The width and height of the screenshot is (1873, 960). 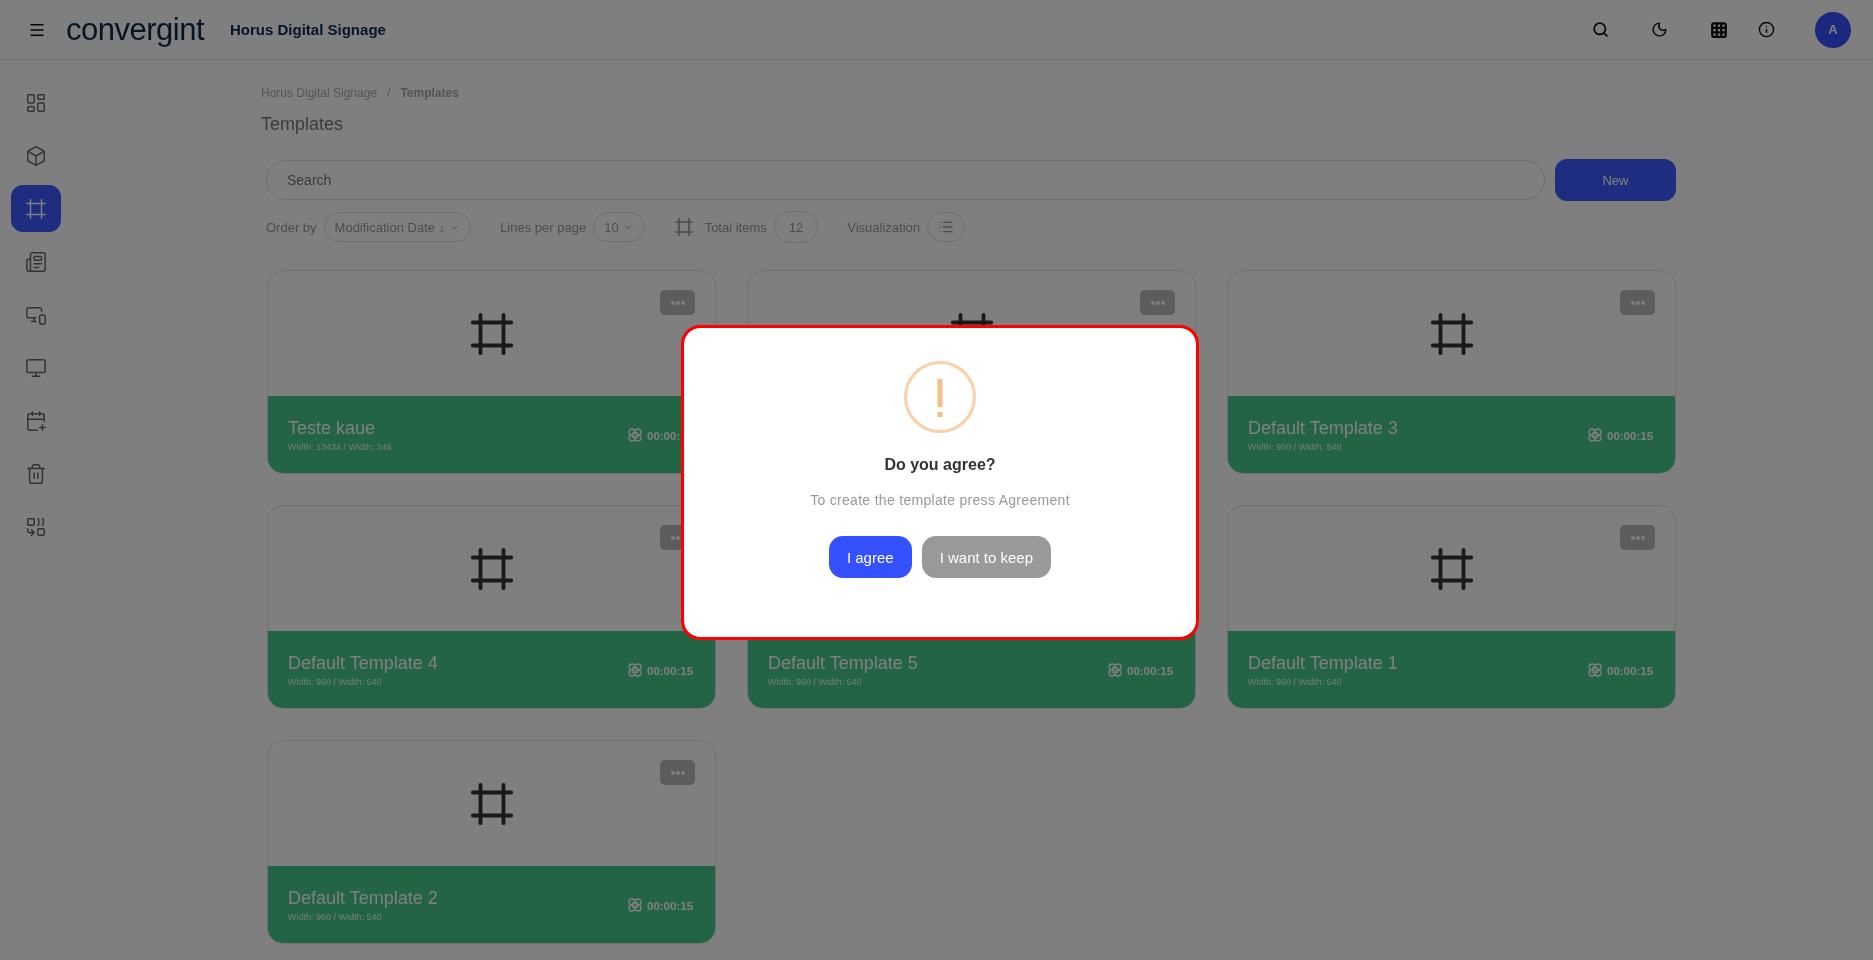 I want to click on keep-button: I want to keep, so click(x=986, y=557).